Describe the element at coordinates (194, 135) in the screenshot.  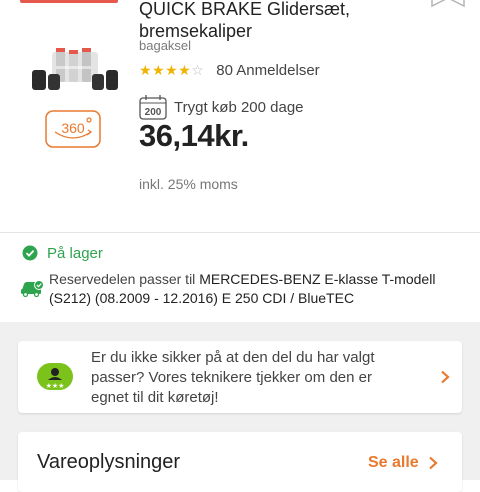
I see `product-price: 36,14kr.` at that location.